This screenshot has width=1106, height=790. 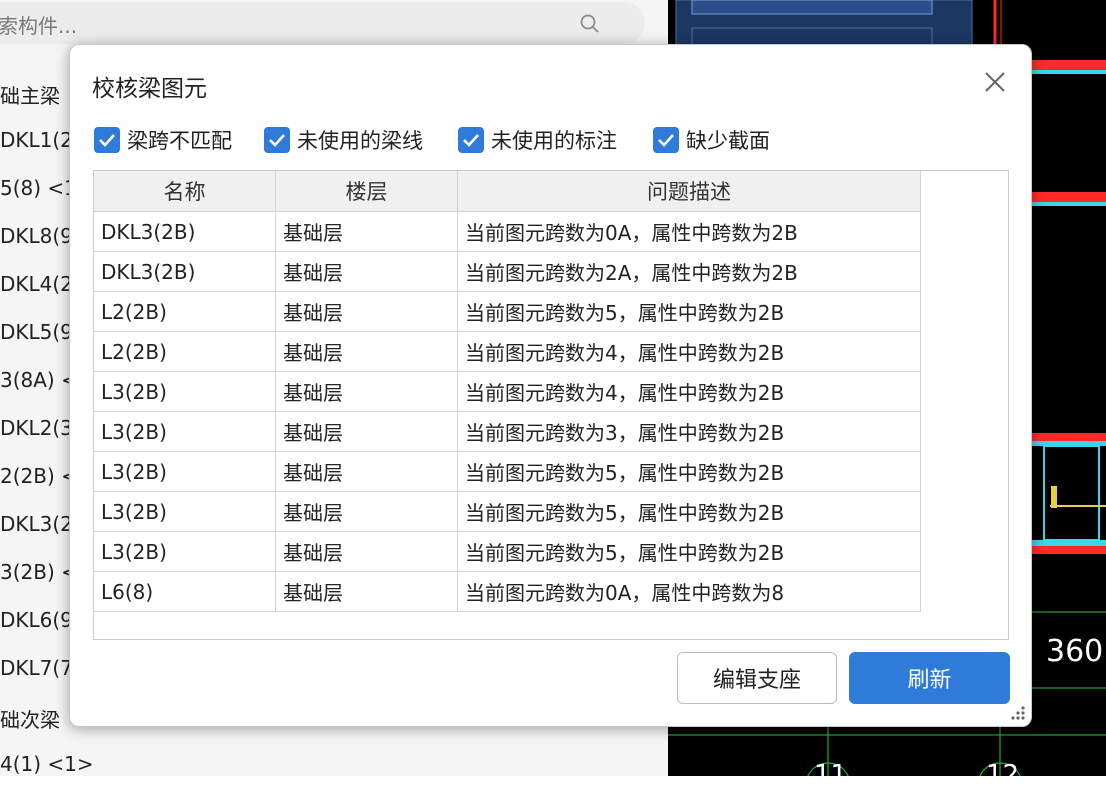 What do you see at coordinates (30, 94) in the screenshot?
I see `tree-item: 础主梁` at bounding box center [30, 94].